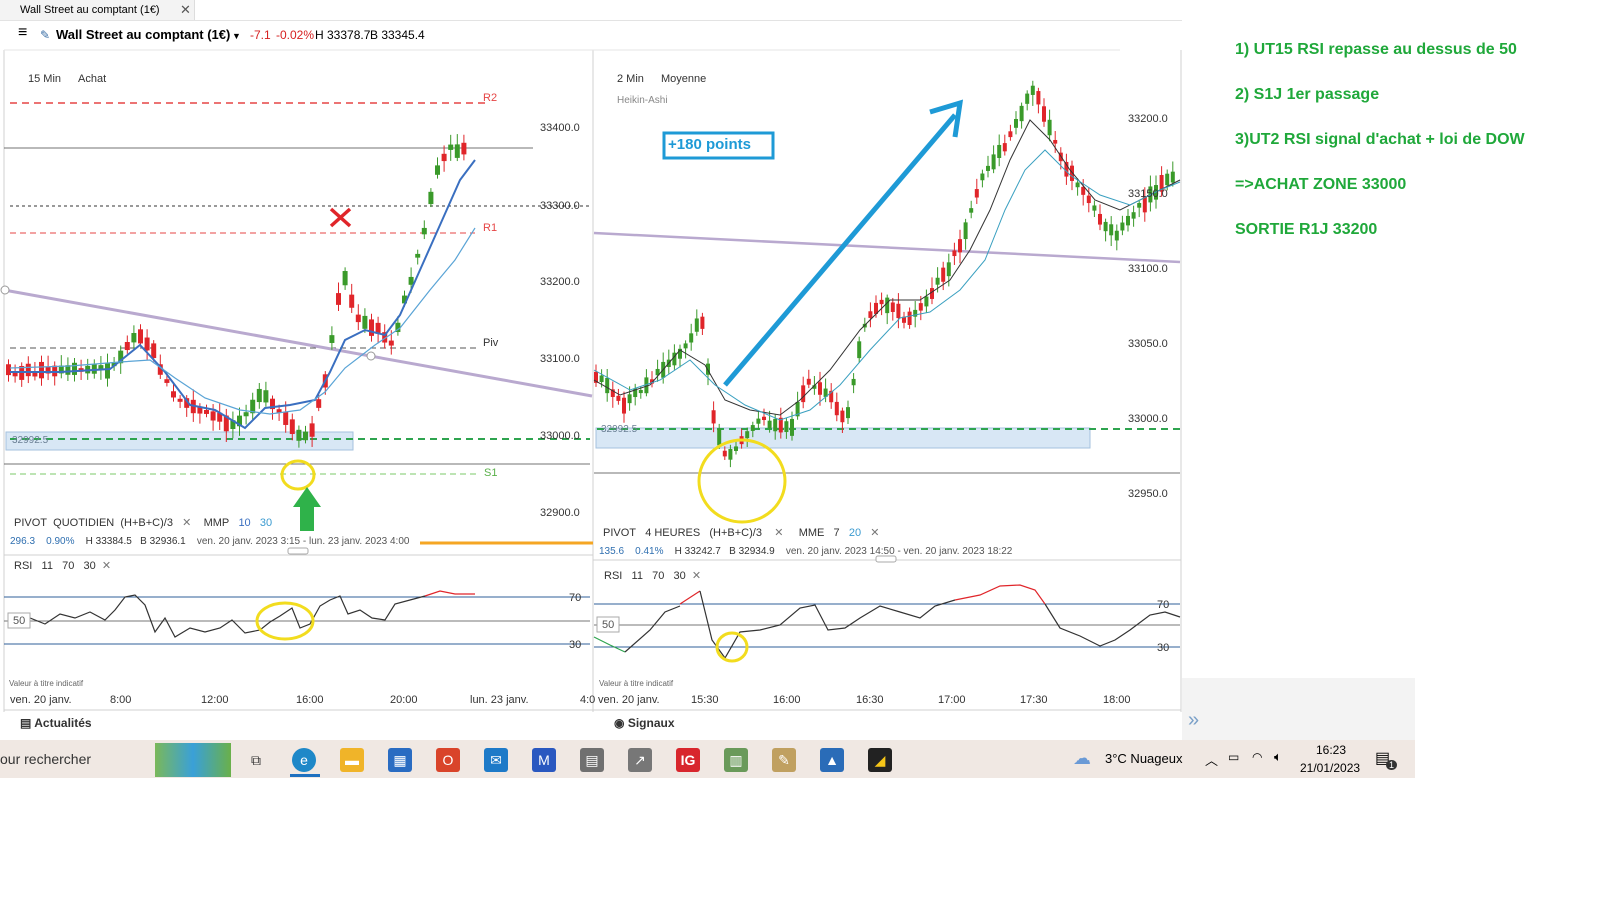 This screenshot has width=1600, height=900. I want to click on price-tick: 33050.0, so click(1148, 344).